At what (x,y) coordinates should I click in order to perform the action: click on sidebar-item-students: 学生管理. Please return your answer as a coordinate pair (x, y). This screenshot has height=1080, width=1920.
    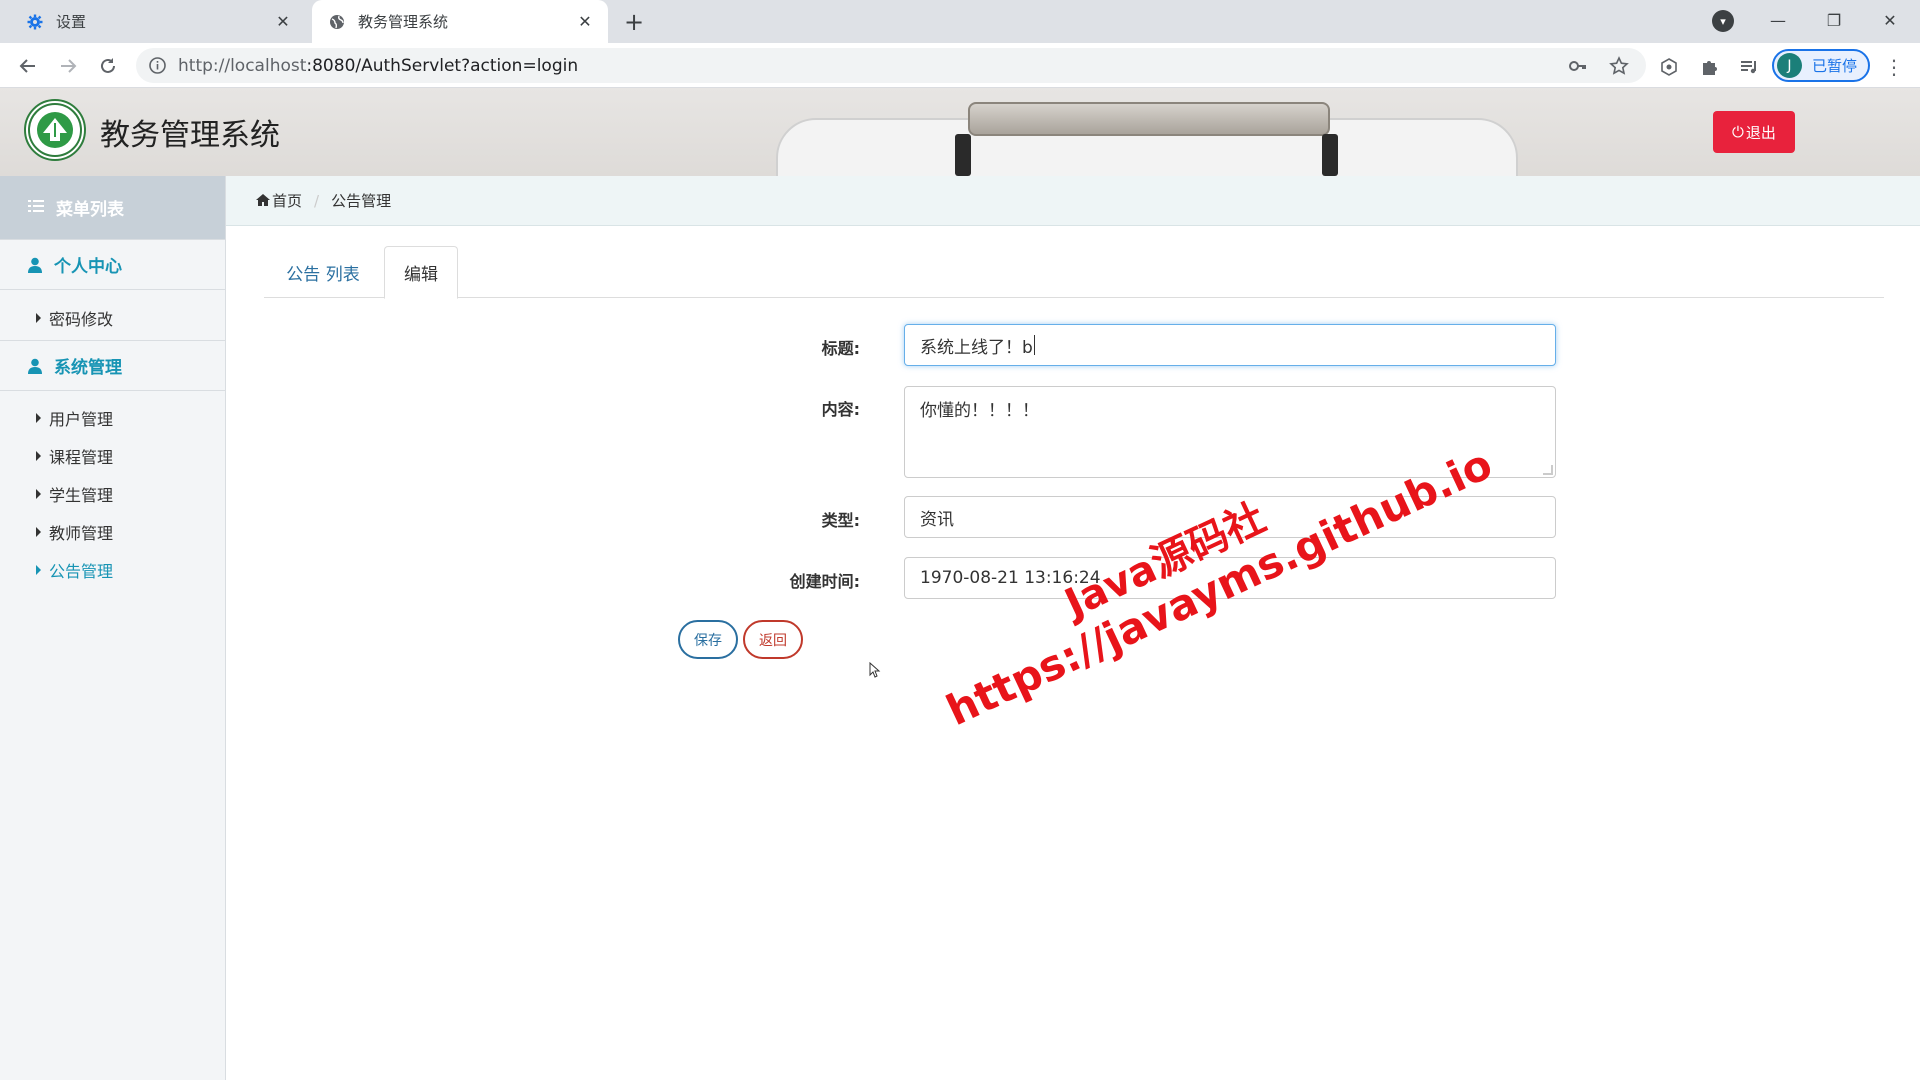
    Looking at the image, I should click on (112, 494).